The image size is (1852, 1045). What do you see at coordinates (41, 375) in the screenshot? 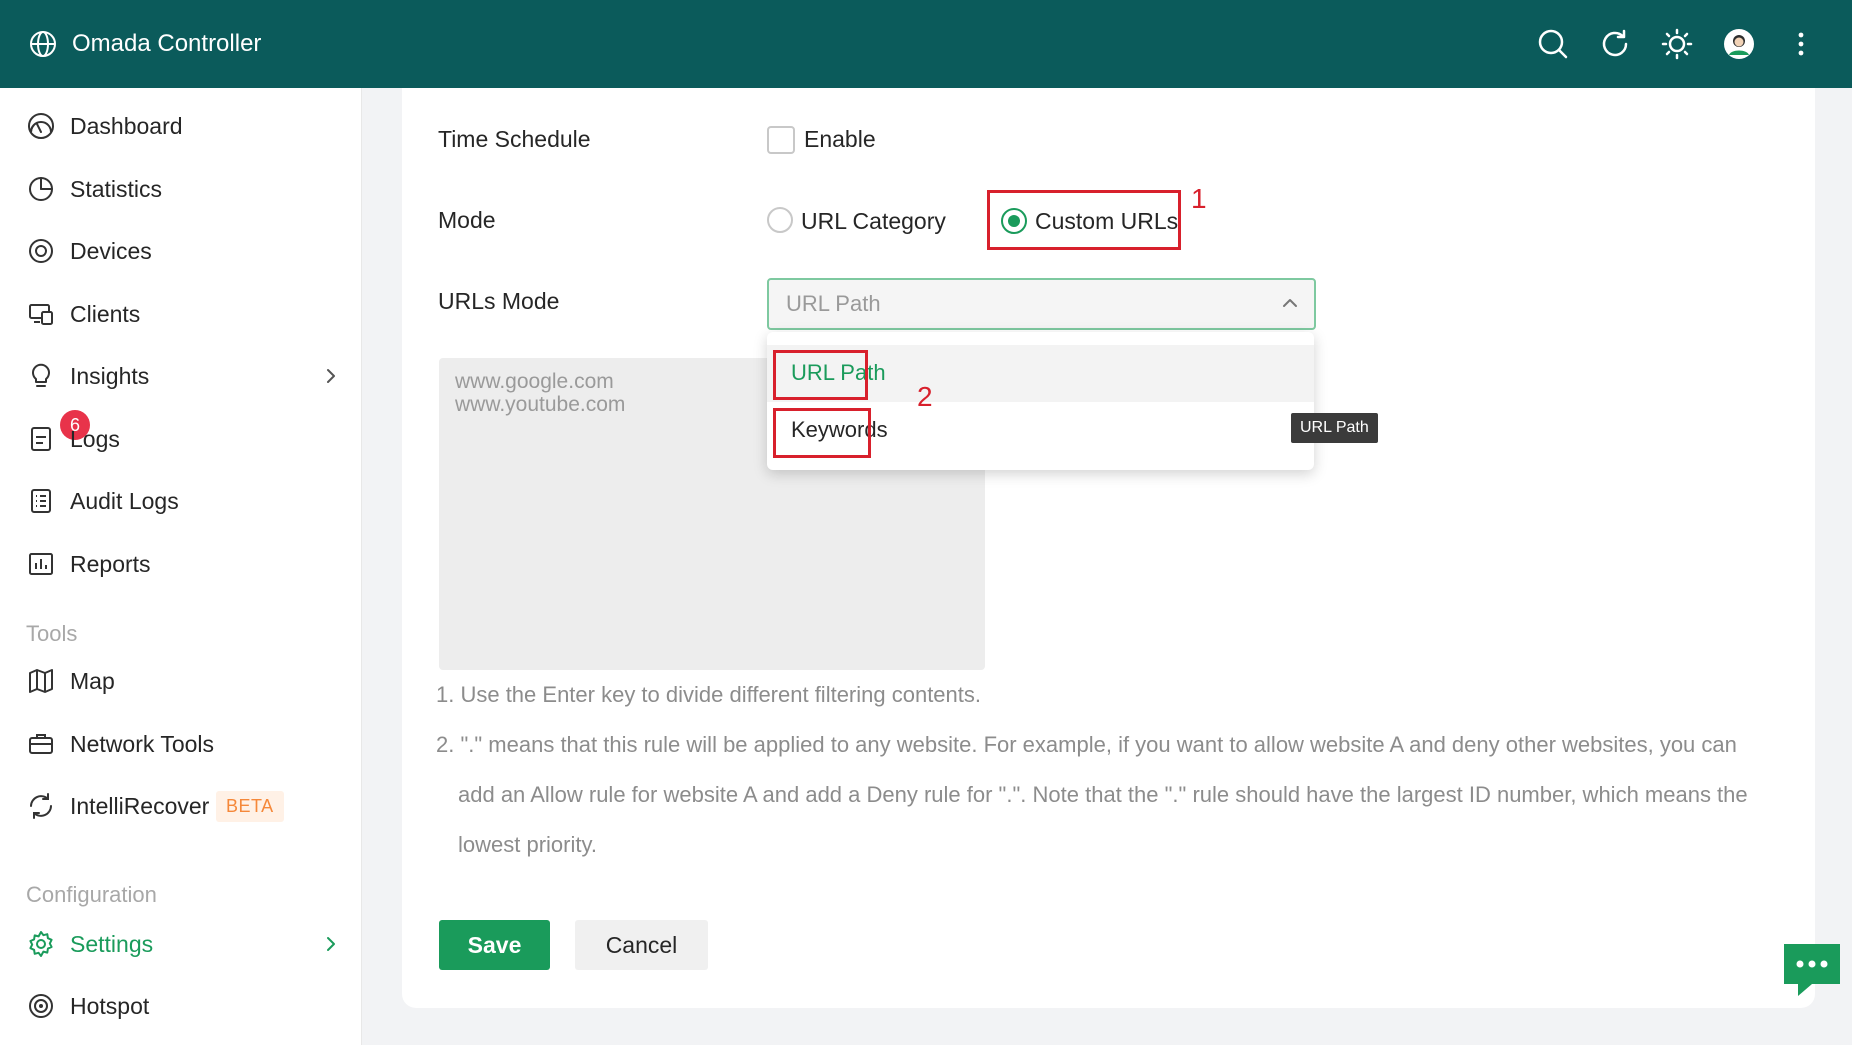
I see `lightbulb-icon` at bounding box center [41, 375].